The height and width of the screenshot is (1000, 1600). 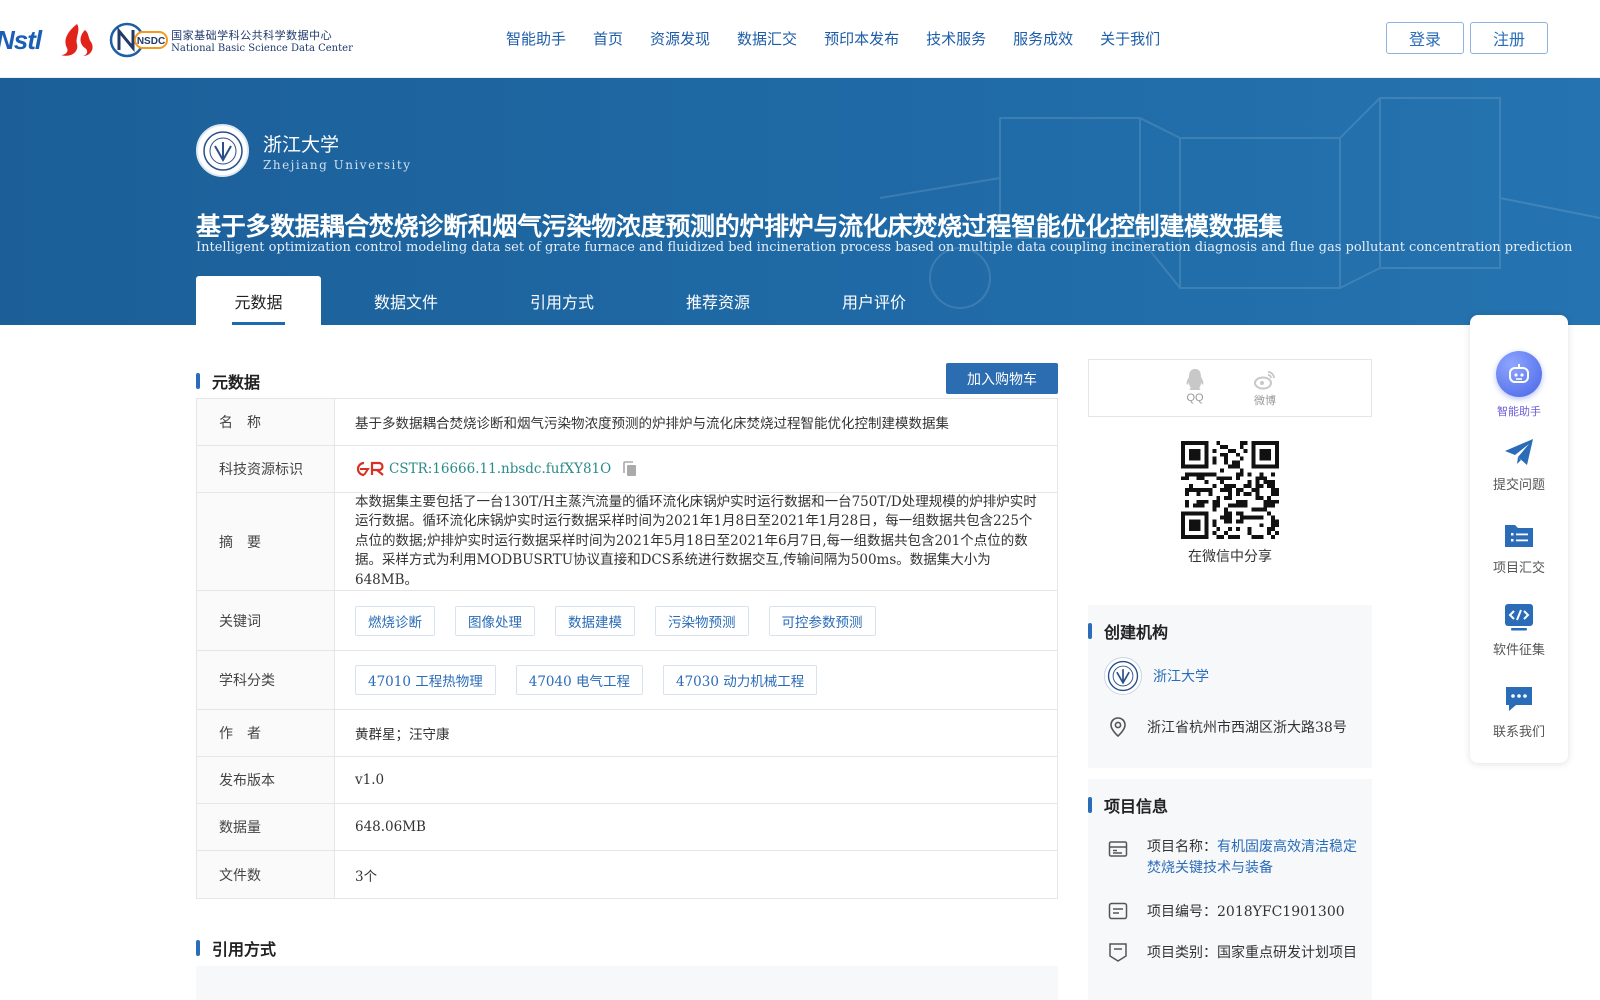 I want to click on tab-data-files: 数据文件, so click(x=406, y=300).